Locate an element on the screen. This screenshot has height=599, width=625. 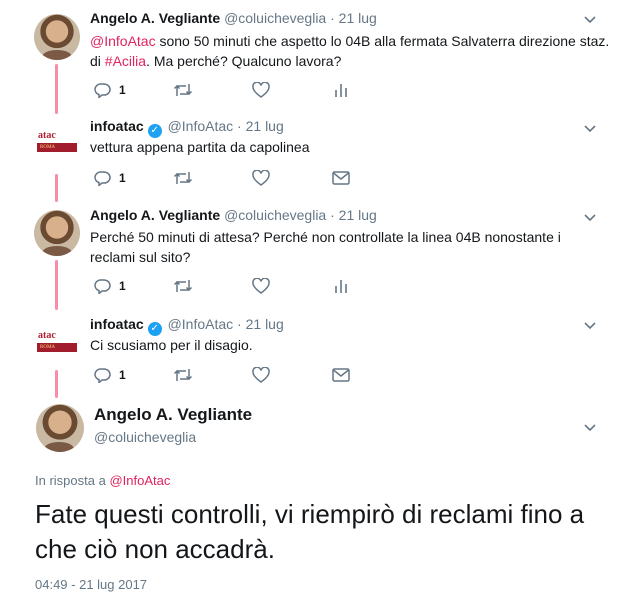
main-tweet-display-name: Angelo A. Vegliante is located at coordinates (173, 415).